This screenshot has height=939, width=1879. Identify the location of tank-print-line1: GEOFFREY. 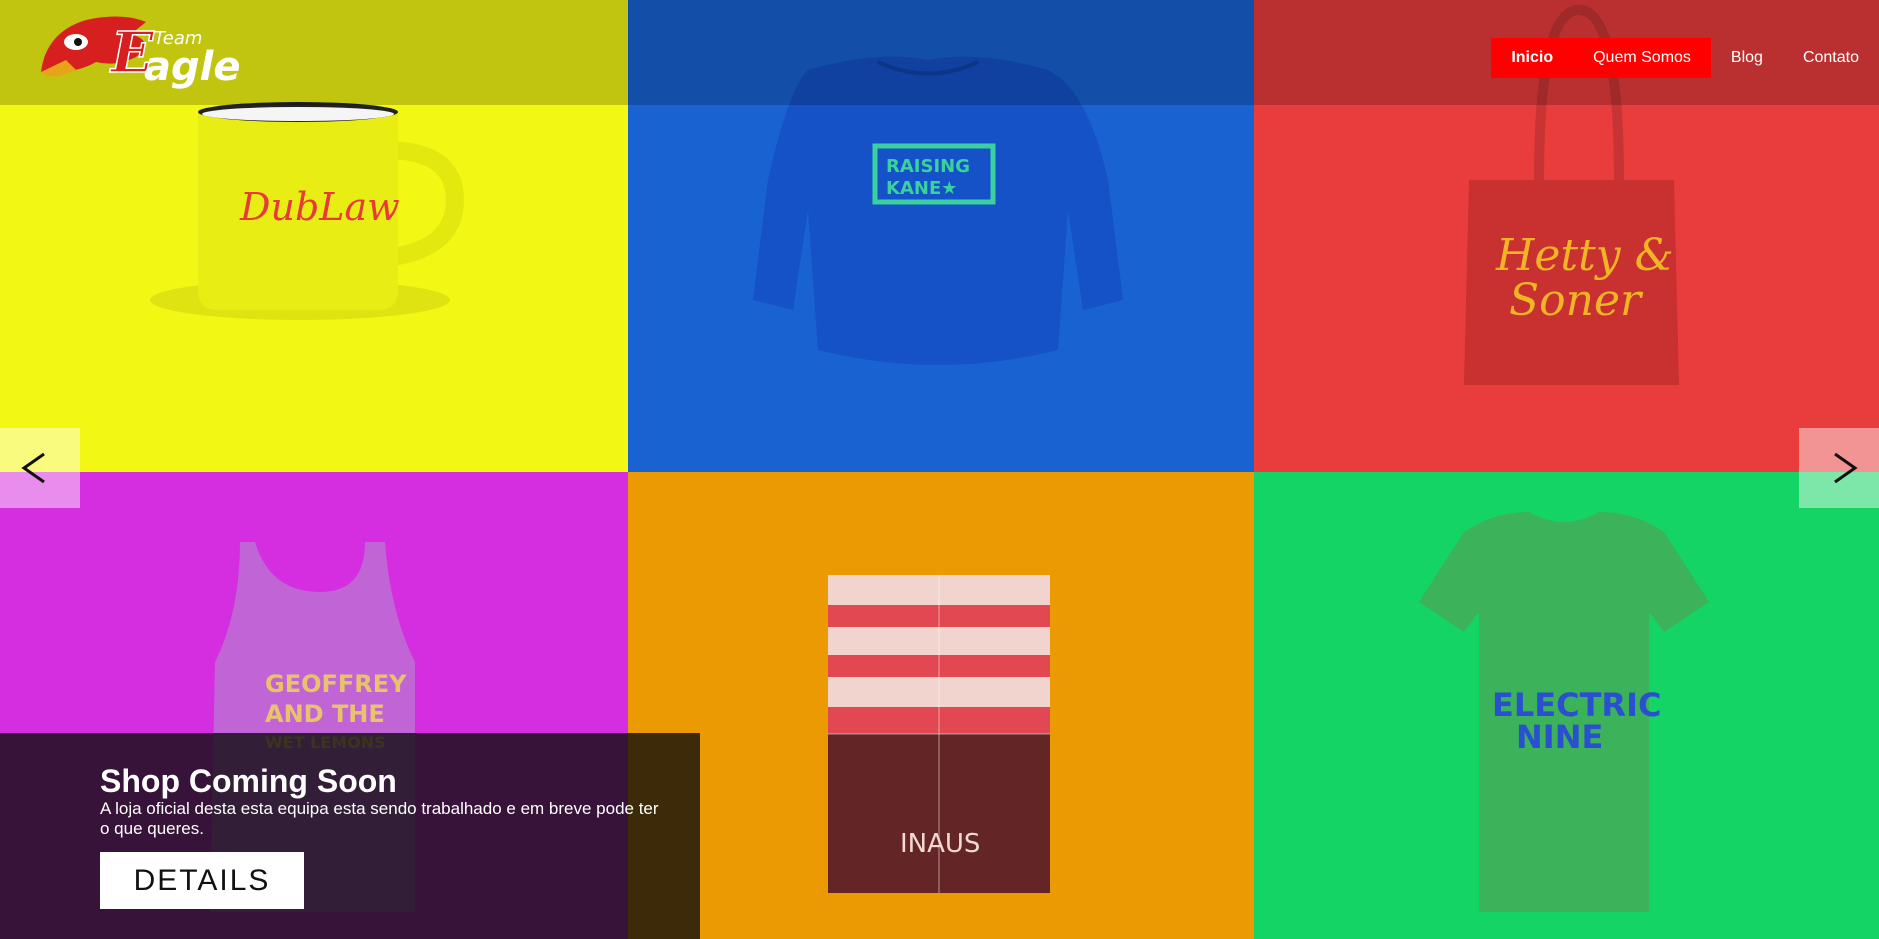
(336, 684).